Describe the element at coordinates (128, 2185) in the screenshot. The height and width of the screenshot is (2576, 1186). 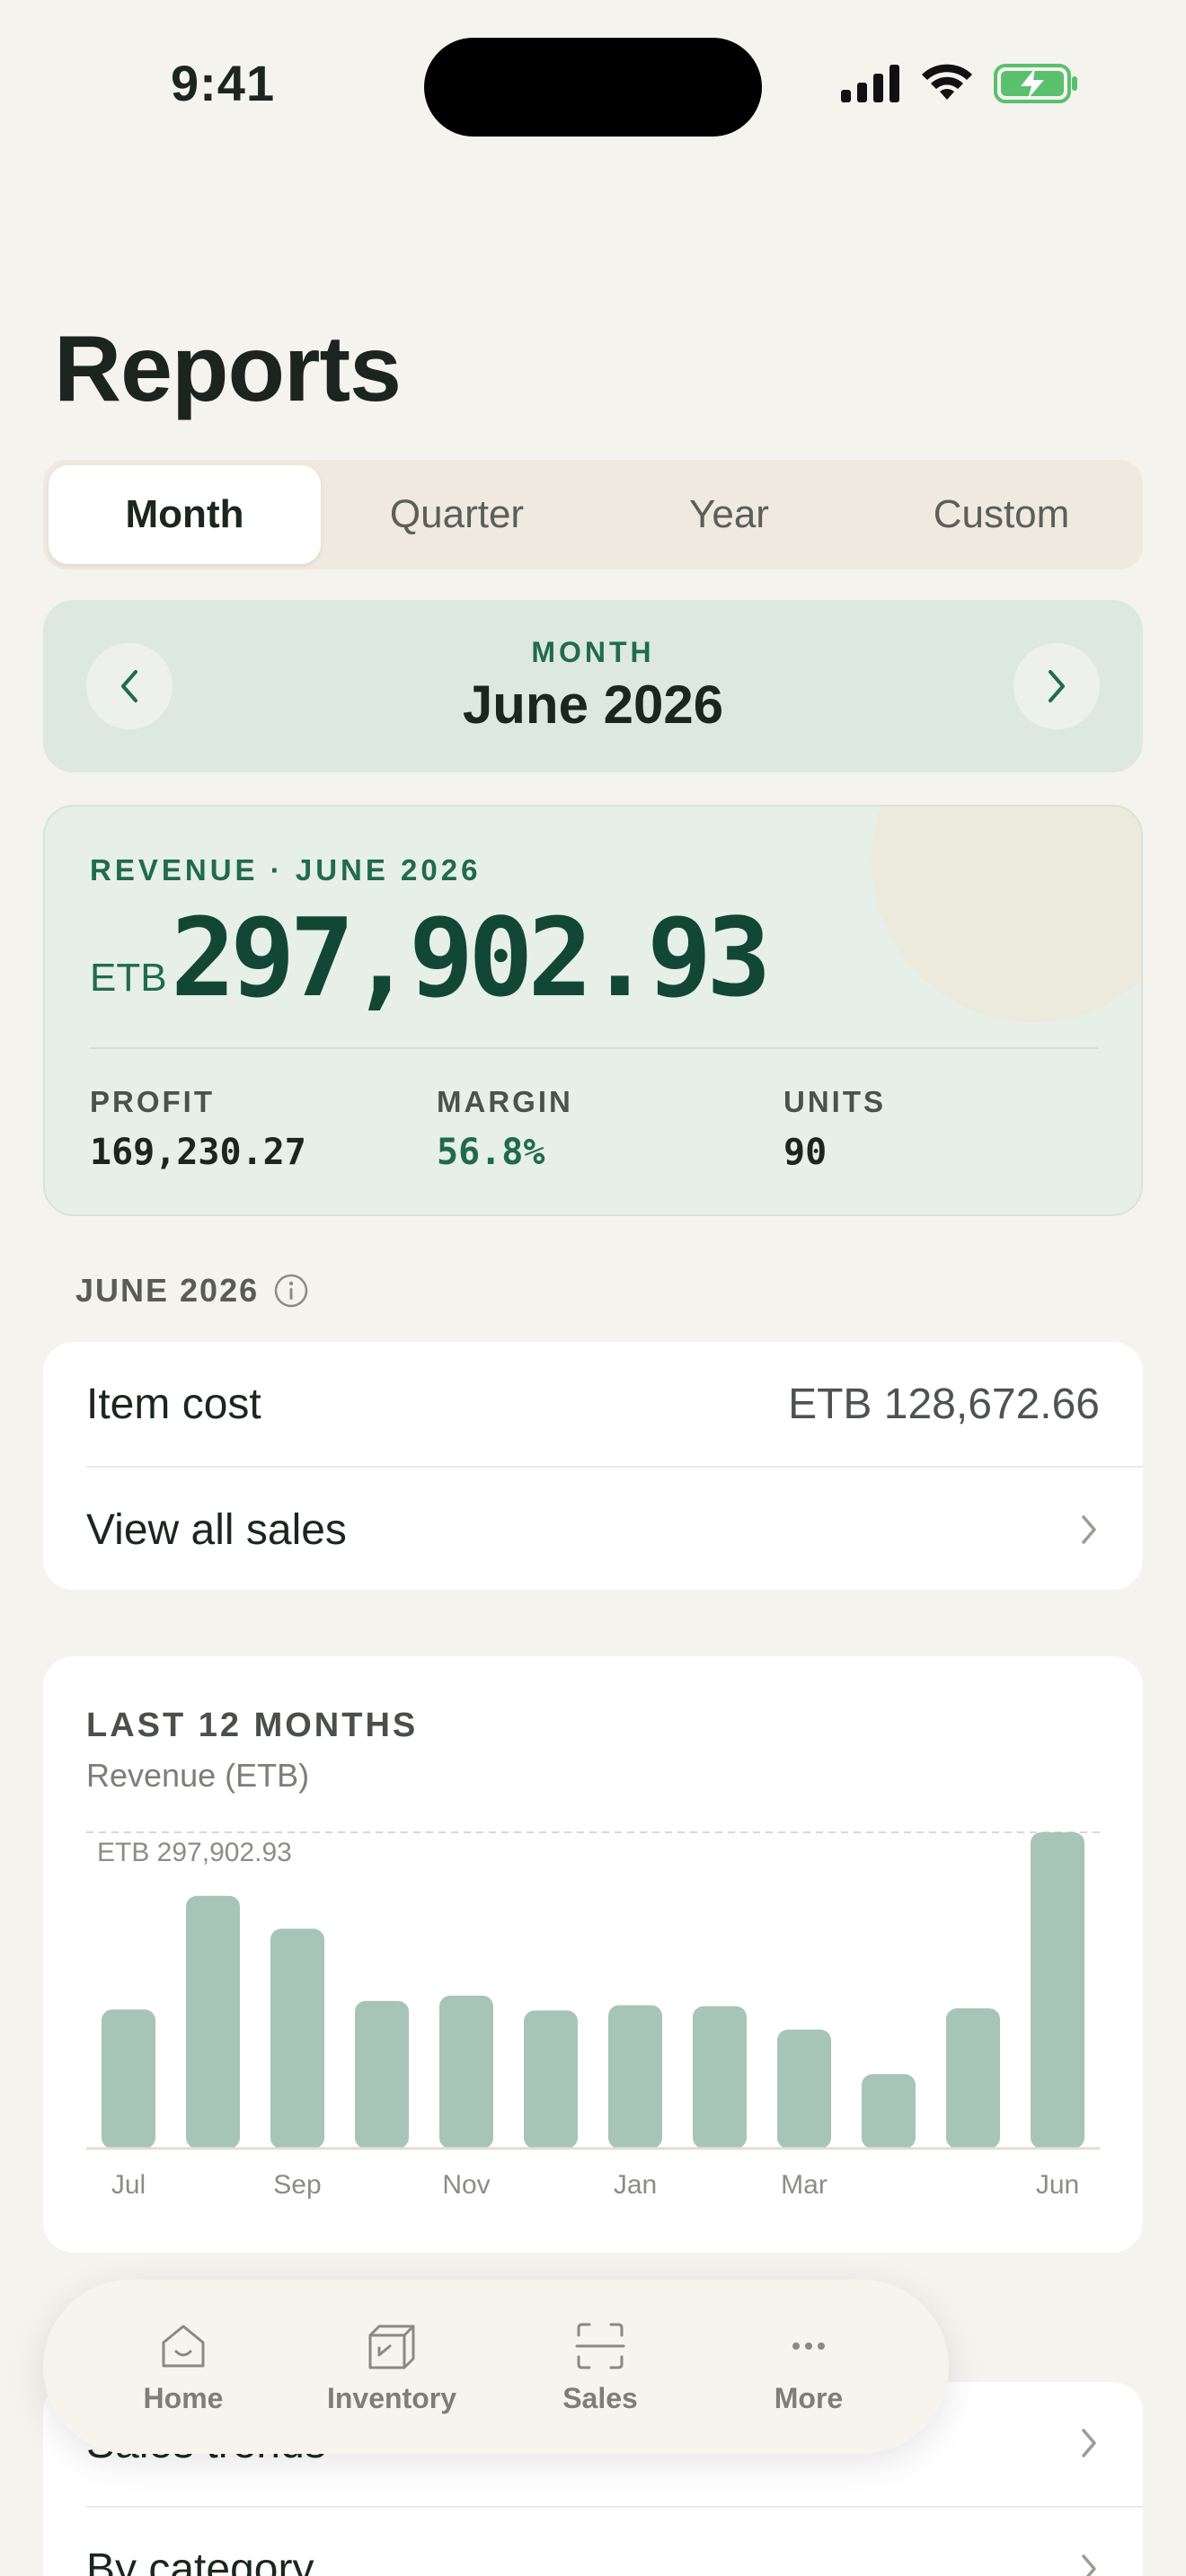
I see `x-tick-label: Jul` at that location.